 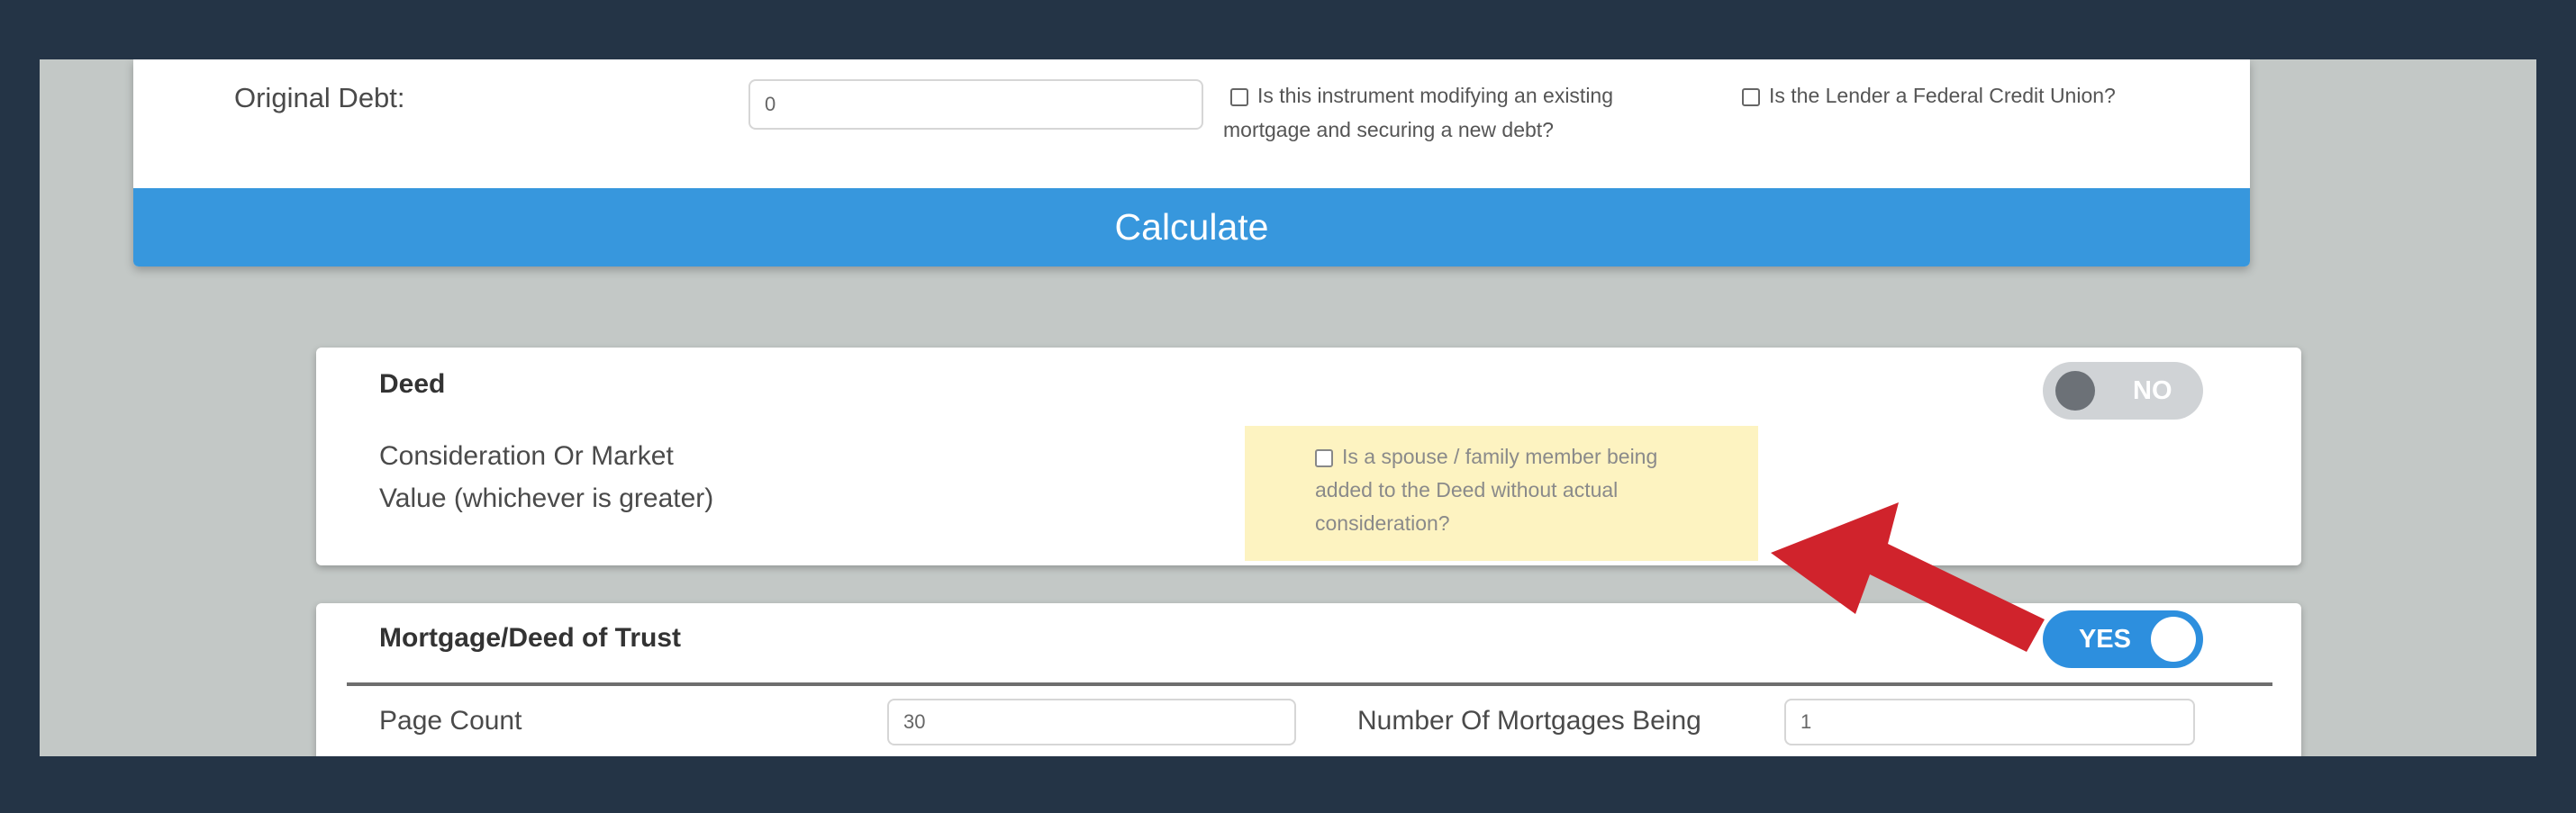 I want to click on modify-mortgage-label-line1: Is this instrument modifying an existing, so click(x=1435, y=95).